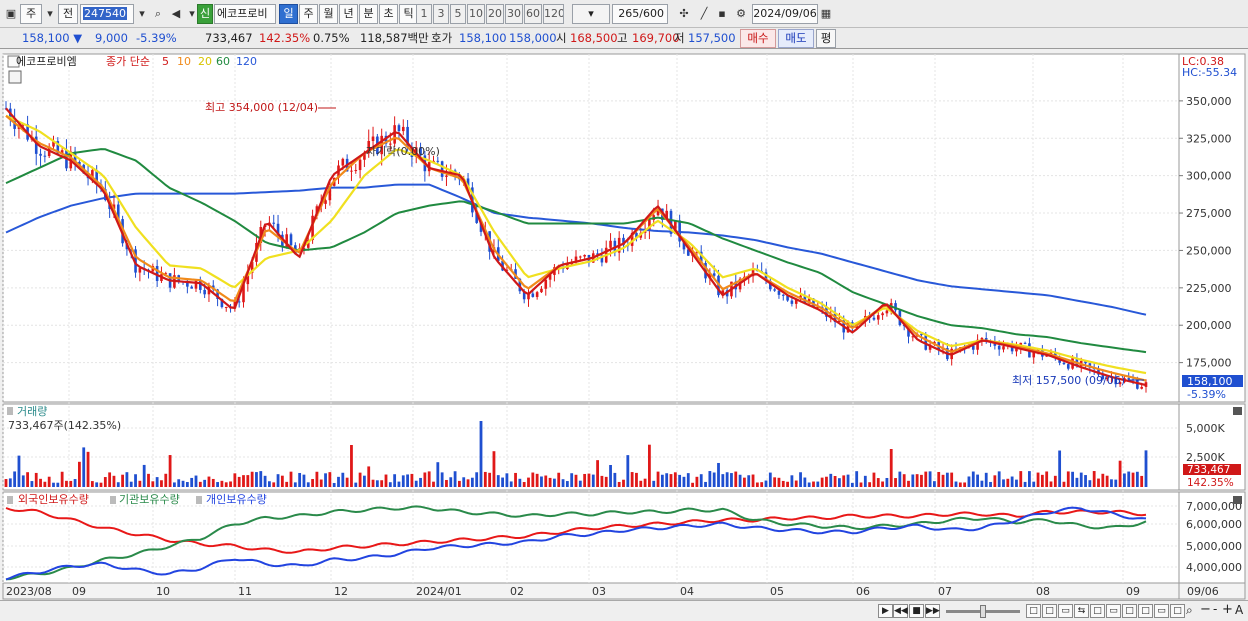 This screenshot has width=1248, height=621. I want to click on interval-button-3: 3, so click(441, 14).